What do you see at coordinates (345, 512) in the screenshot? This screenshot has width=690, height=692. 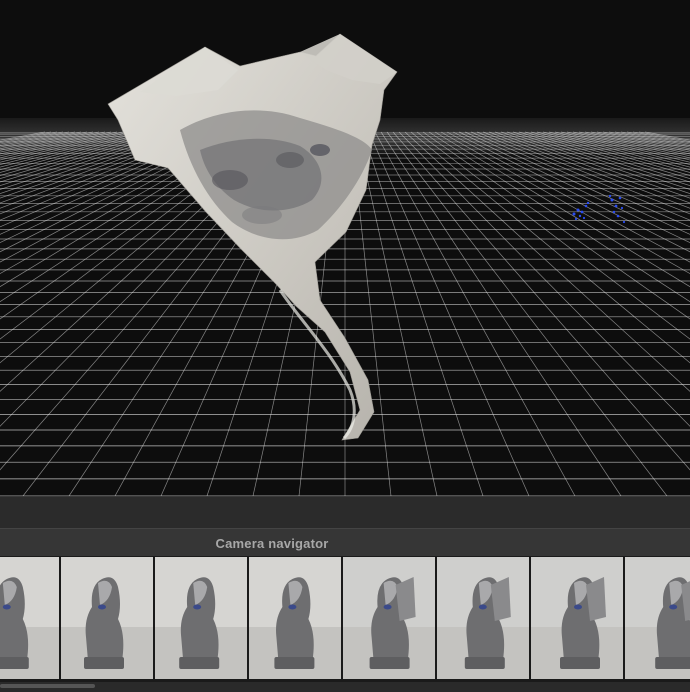 I see `viewport-toolbar-area` at bounding box center [345, 512].